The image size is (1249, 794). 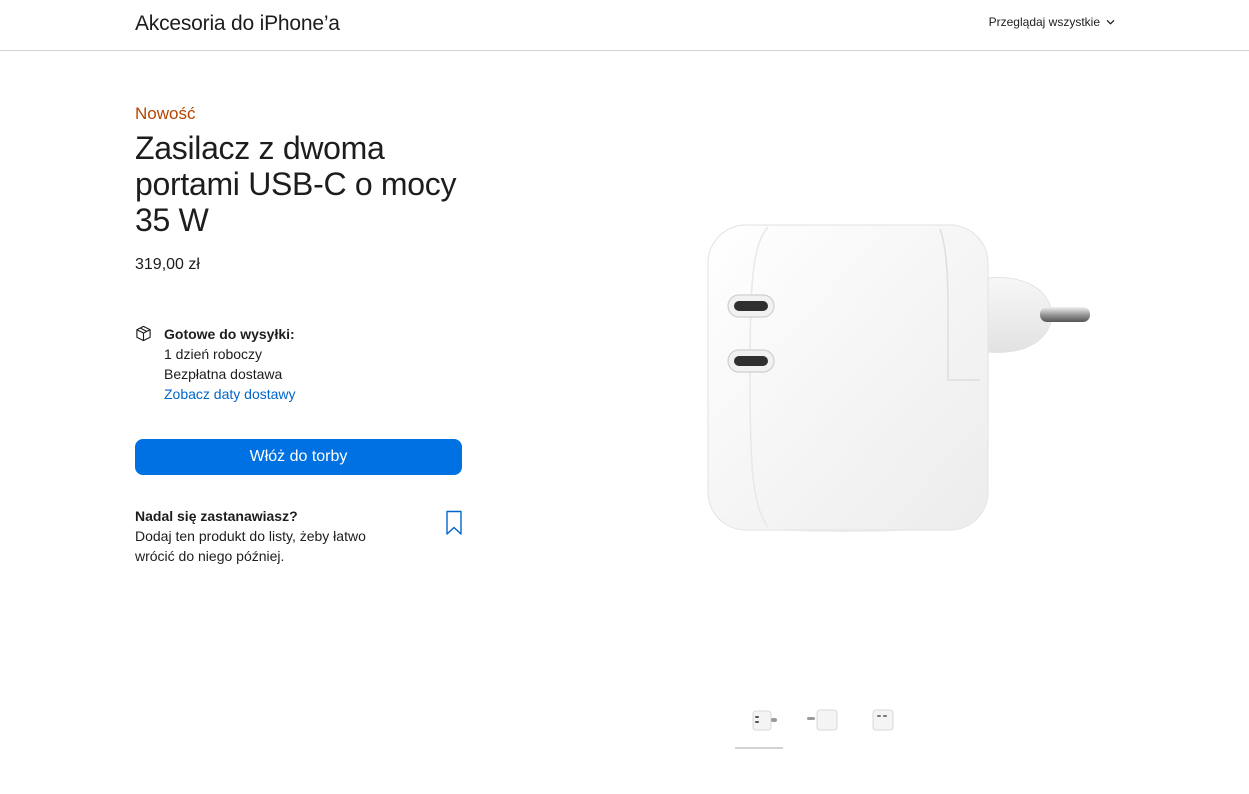 What do you see at coordinates (1110, 22) in the screenshot?
I see `chevron-down-icon` at bounding box center [1110, 22].